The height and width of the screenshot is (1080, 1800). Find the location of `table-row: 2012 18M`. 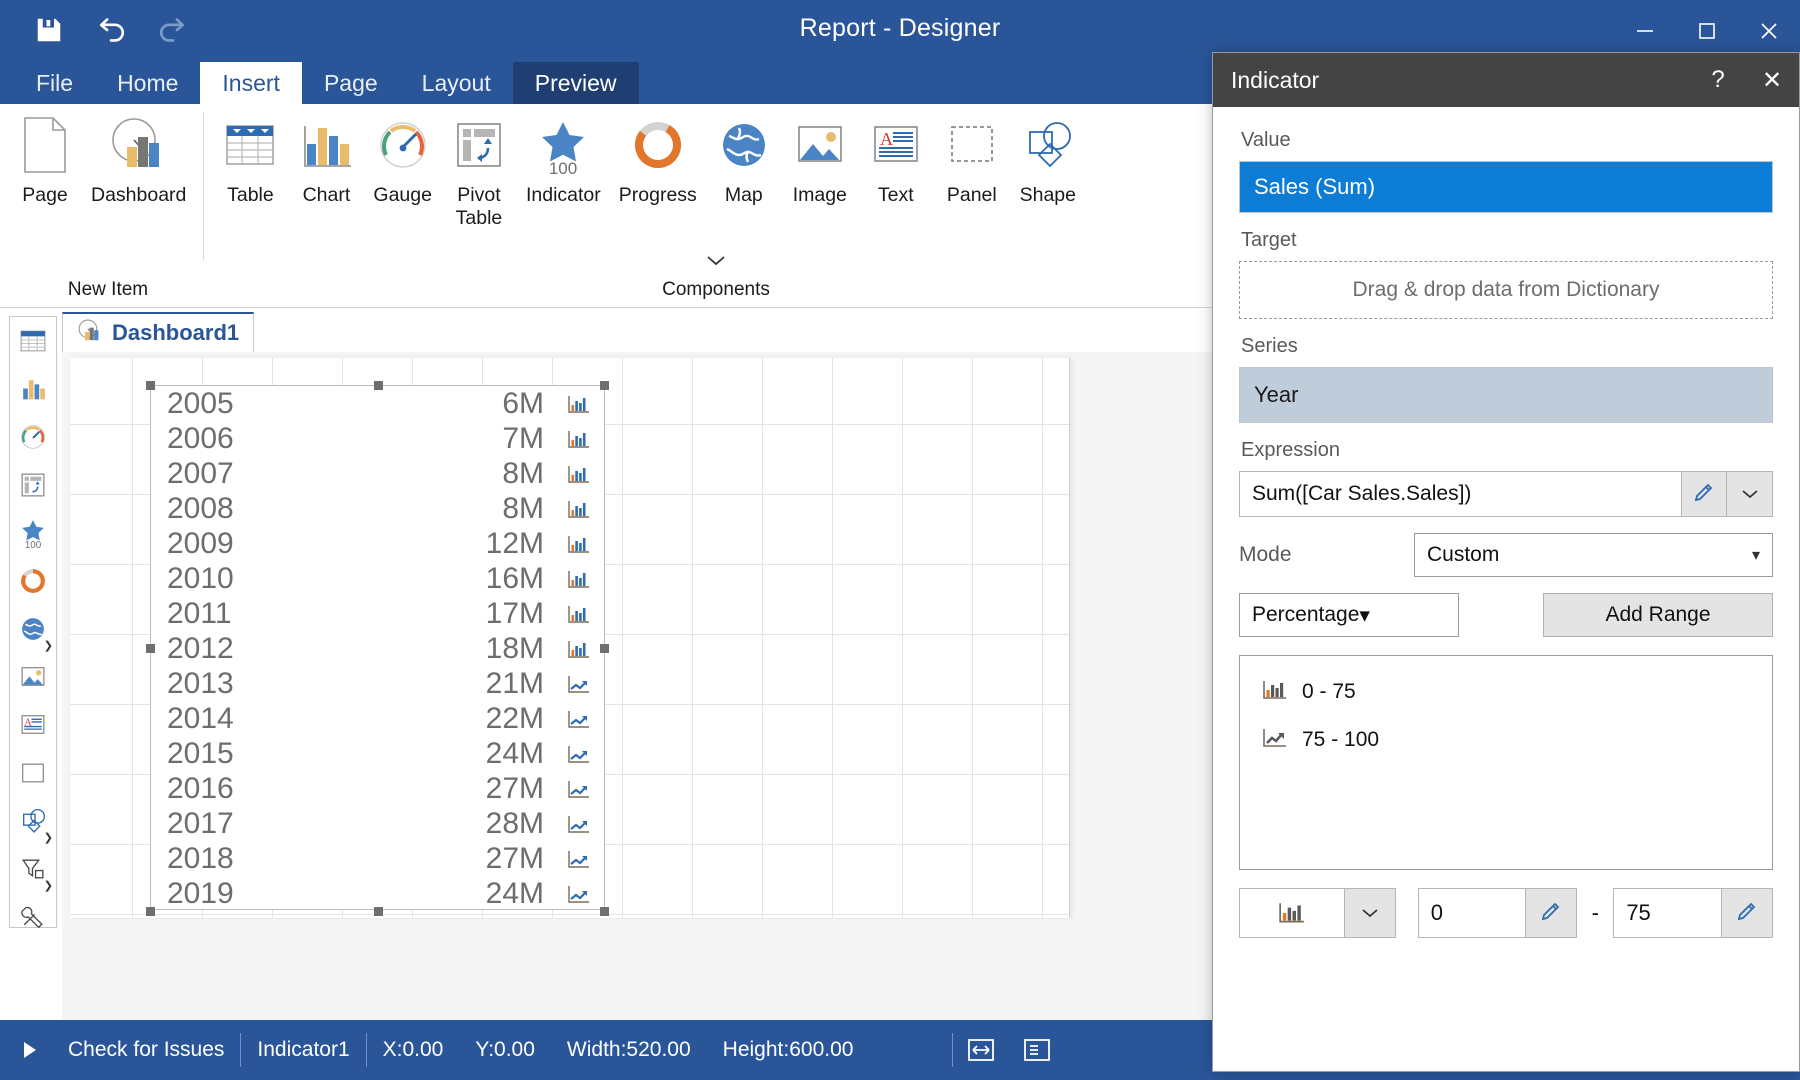

table-row: 2012 18M is located at coordinates (377, 648).